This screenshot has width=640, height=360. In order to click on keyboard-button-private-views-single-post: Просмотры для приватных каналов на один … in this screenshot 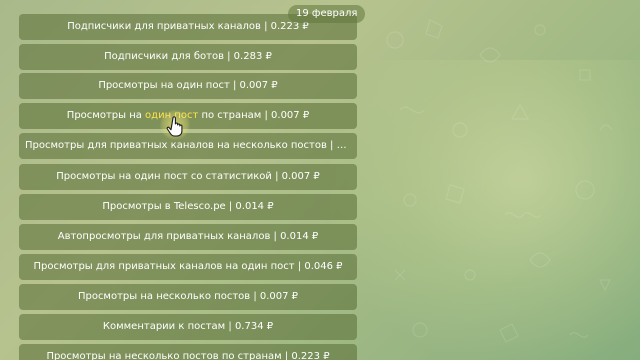, I will do `click(188, 267)`.